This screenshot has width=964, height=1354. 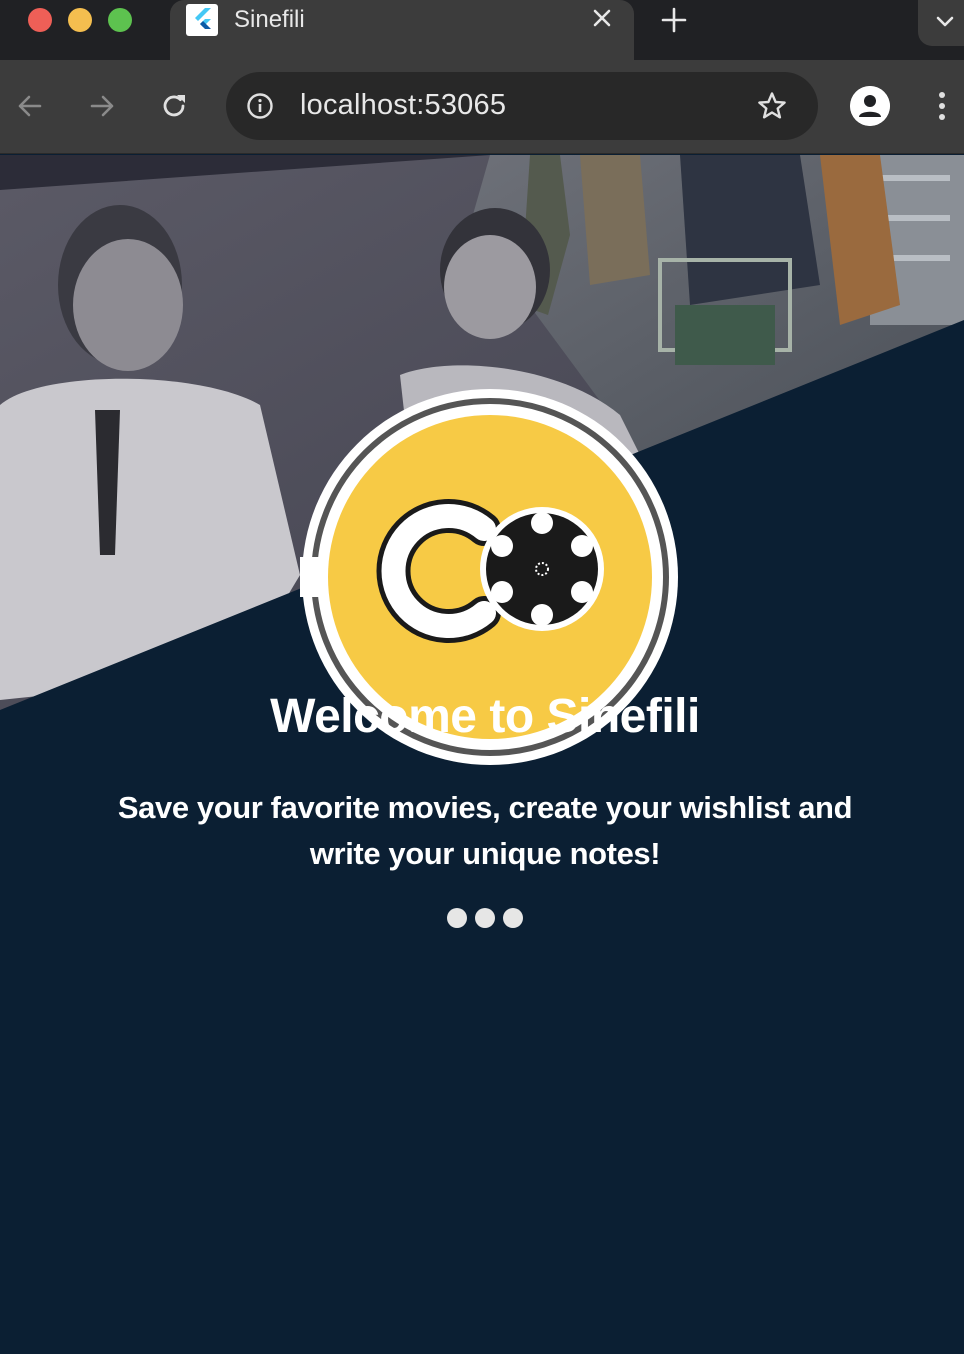 What do you see at coordinates (522, 106) in the screenshot?
I see `address-bar: localhost:53065` at bounding box center [522, 106].